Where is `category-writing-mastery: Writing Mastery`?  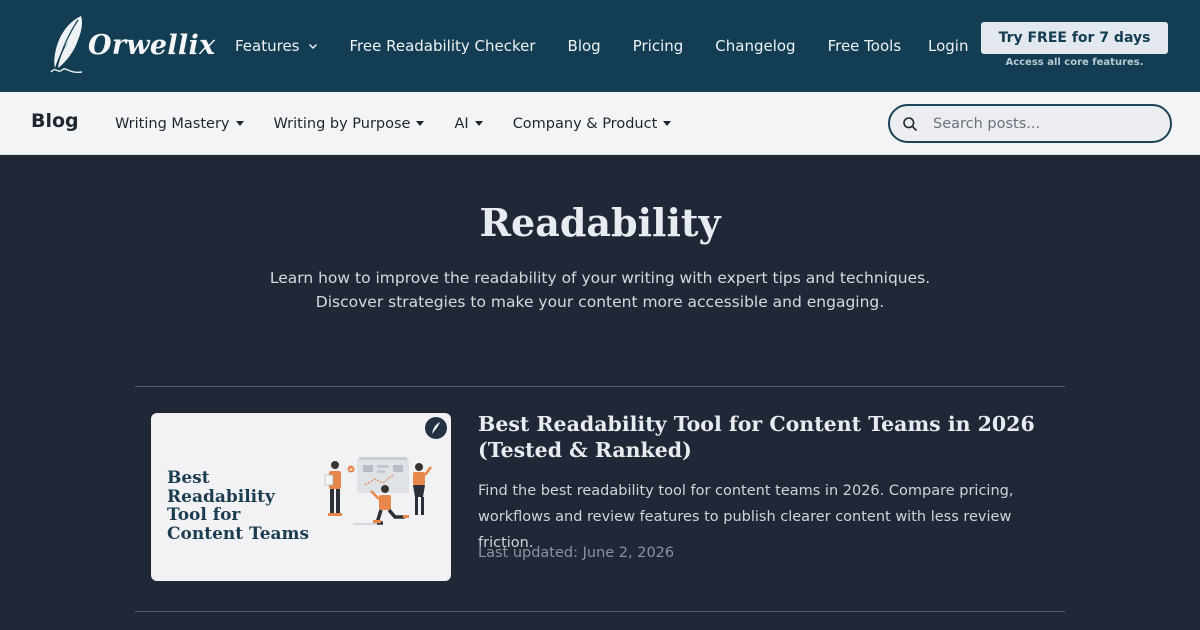
category-writing-mastery: Writing Mastery is located at coordinates (179, 124).